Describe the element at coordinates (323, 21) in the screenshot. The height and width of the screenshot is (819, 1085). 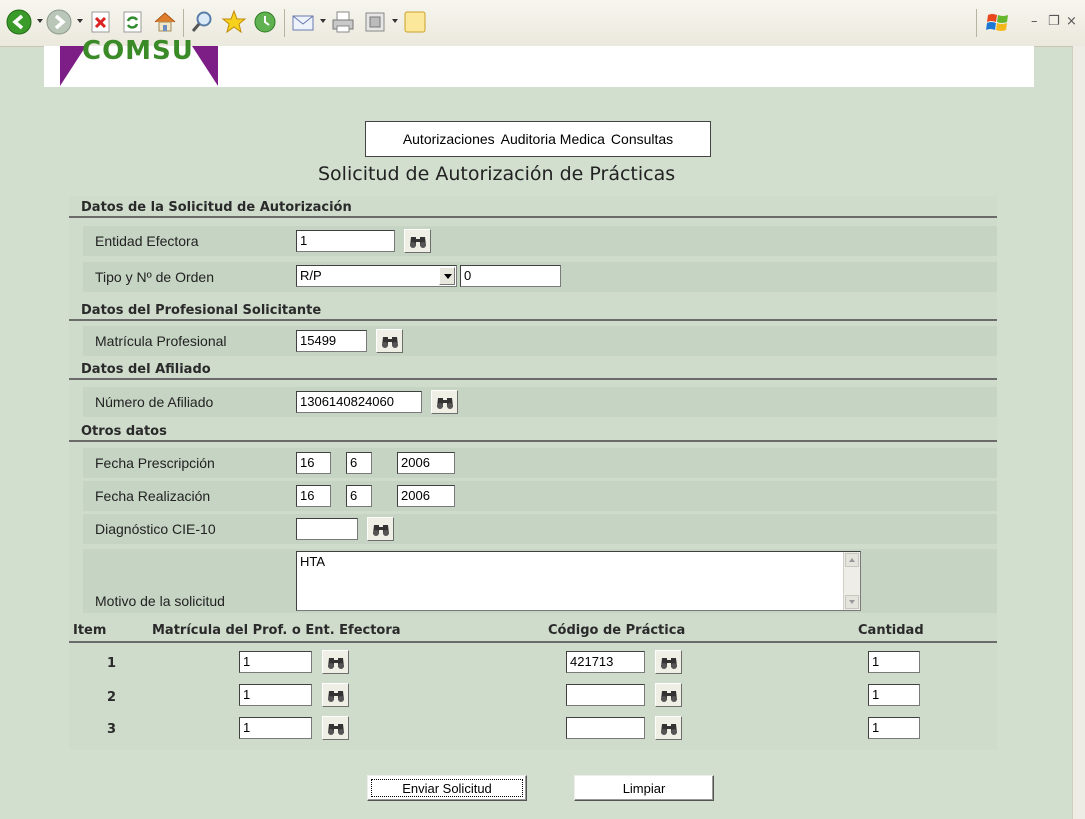
I see `mail-dropdown-icon` at that location.